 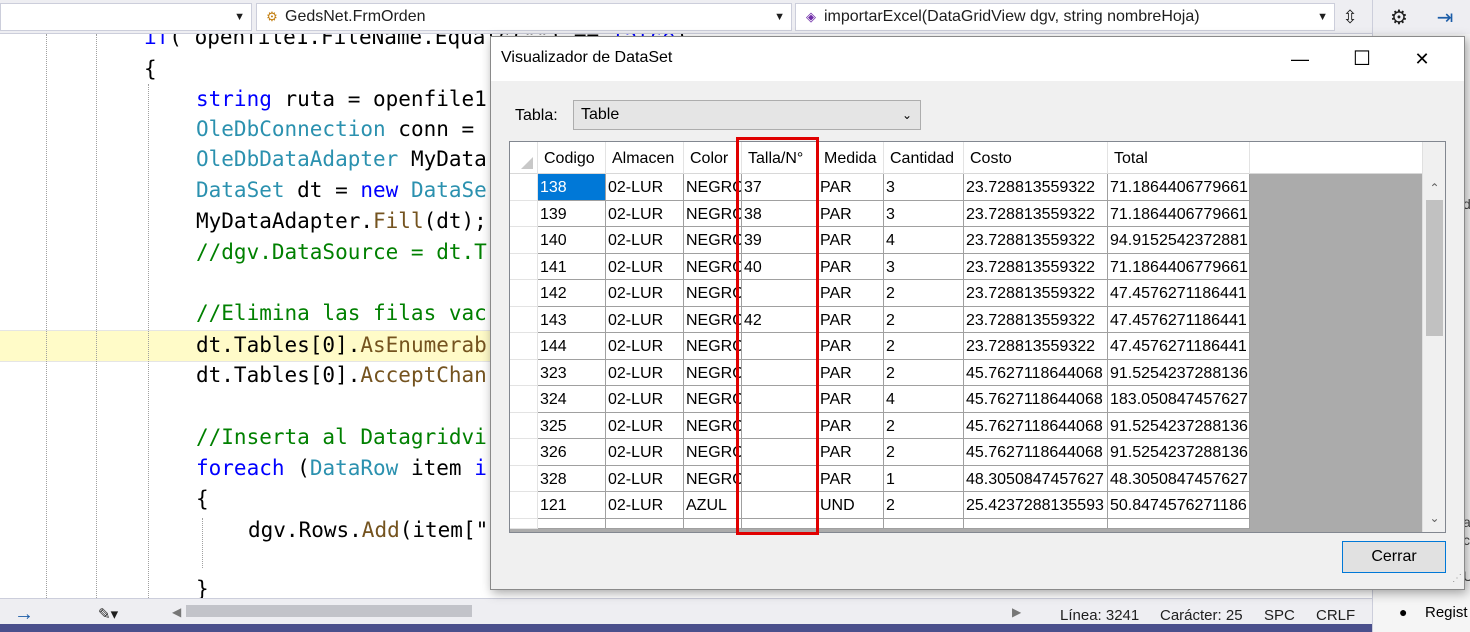 What do you see at coordinates (713, 505) in the screenshot?
I see `table-cell: AZUL` at bounding box center [713, 505].